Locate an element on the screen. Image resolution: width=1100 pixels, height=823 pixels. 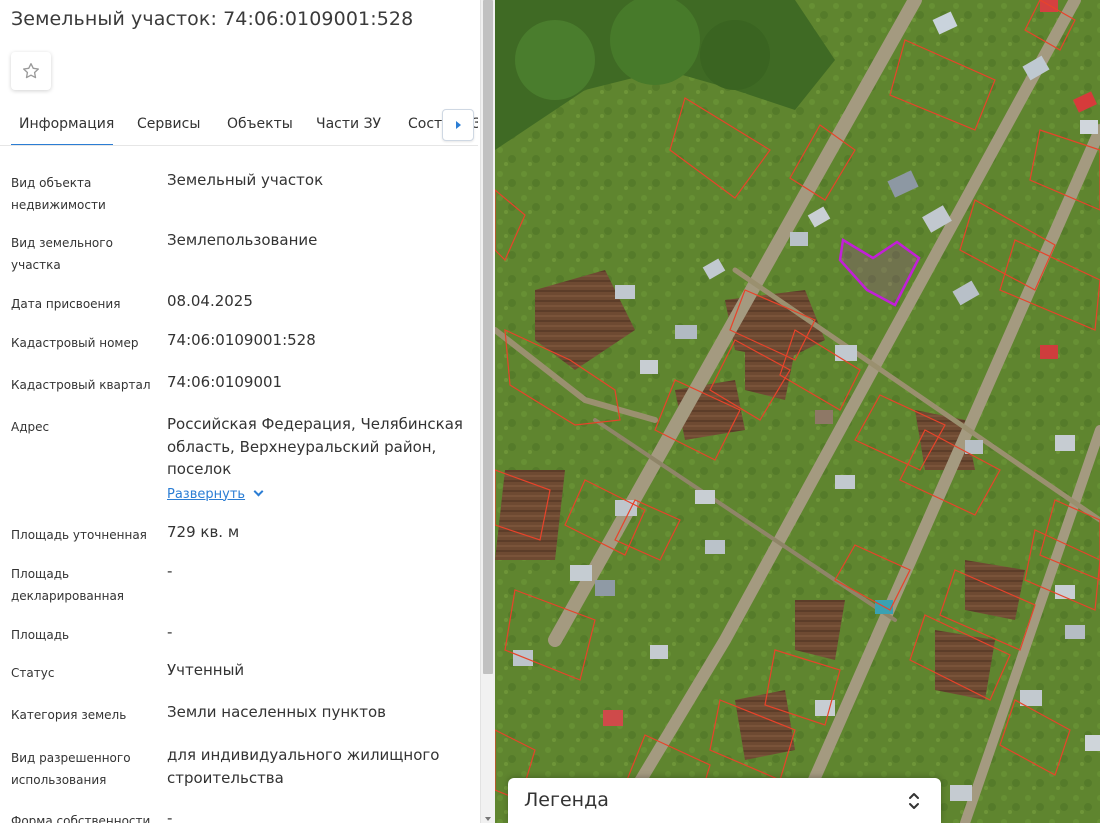
field-label: Статус is located at coordinates (33, 673).